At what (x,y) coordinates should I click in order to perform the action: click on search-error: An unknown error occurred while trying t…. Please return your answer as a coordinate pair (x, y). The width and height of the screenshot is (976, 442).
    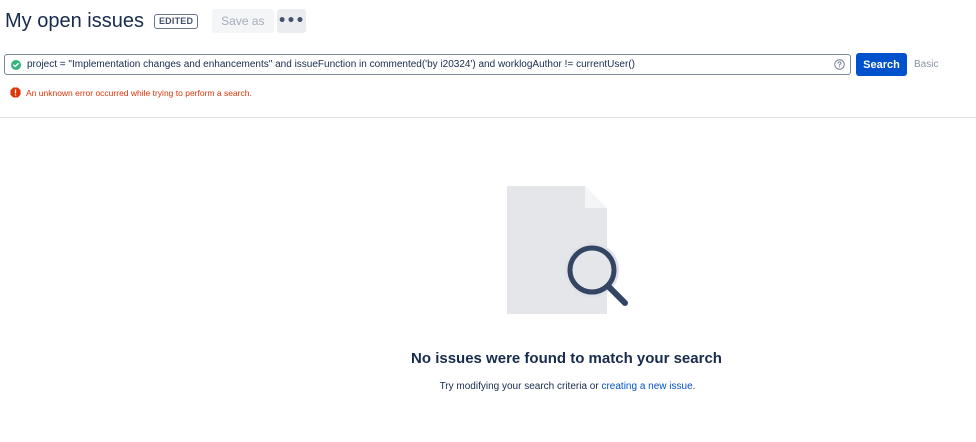
    Looking at the image, I should click on (131, 92).